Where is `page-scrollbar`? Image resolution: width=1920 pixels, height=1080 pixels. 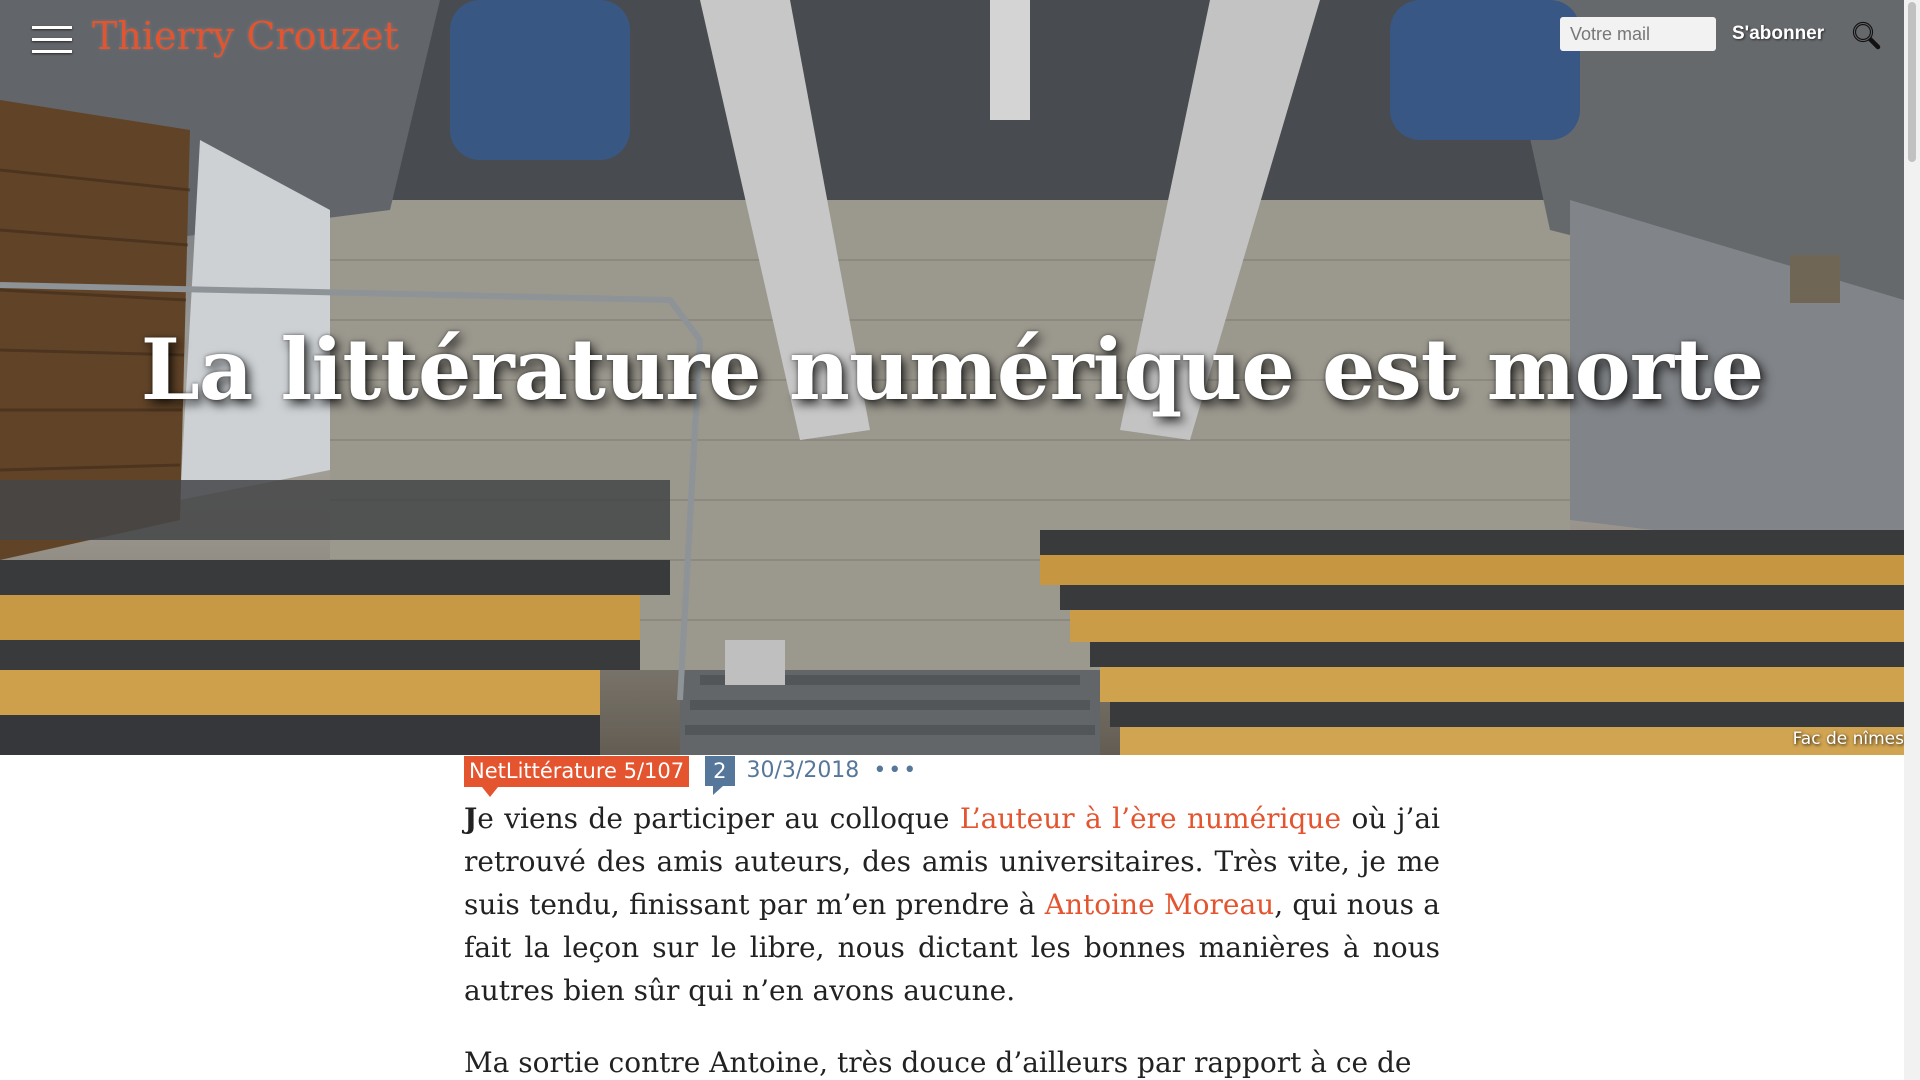
page-scrollbar is located at coordinates (1912, 540).